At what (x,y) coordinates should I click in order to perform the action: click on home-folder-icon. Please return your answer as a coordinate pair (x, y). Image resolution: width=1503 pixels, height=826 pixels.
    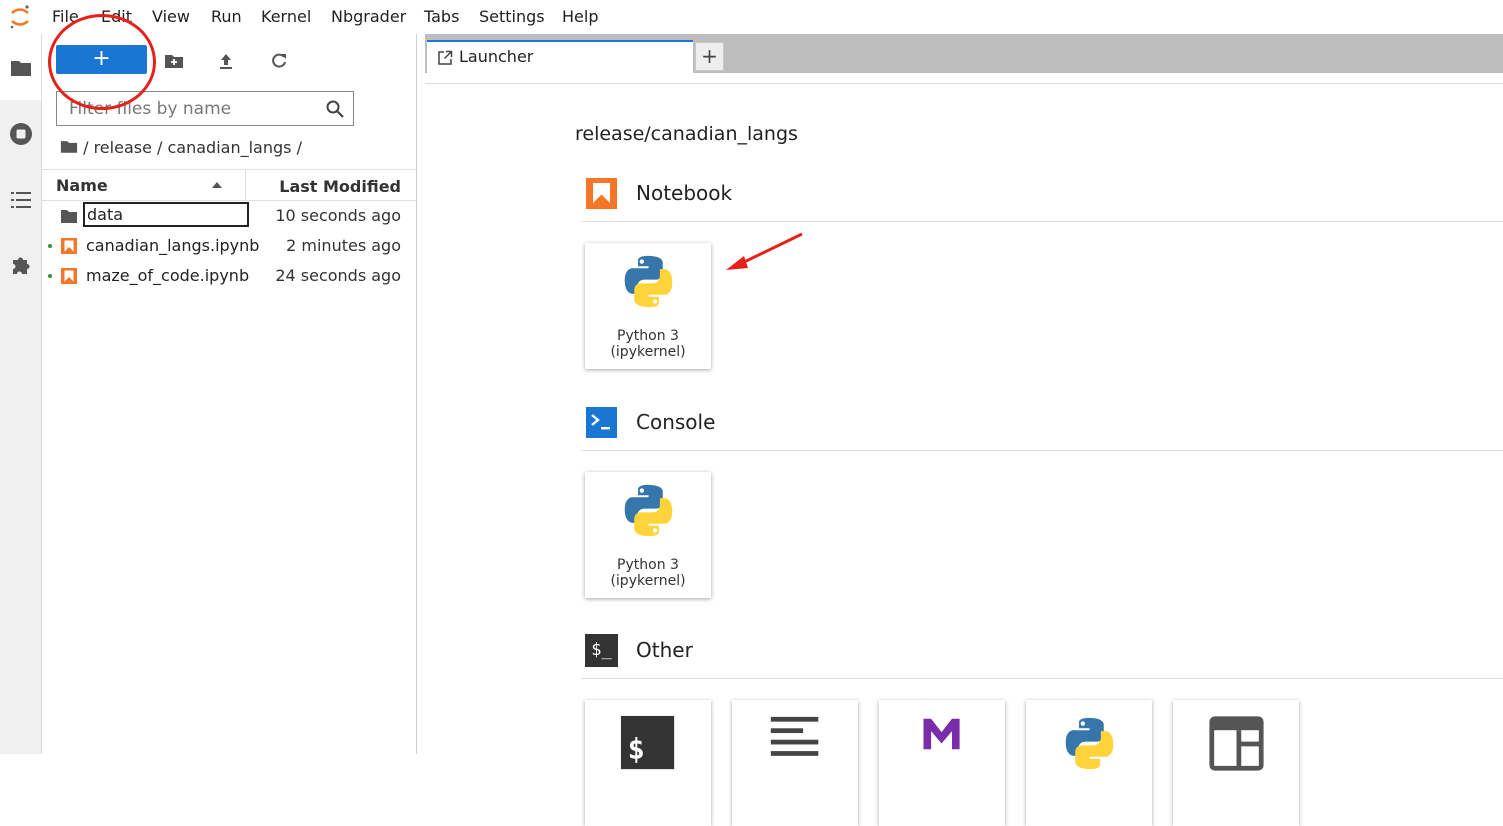
    Looking at the image, I should click on (69, 146).